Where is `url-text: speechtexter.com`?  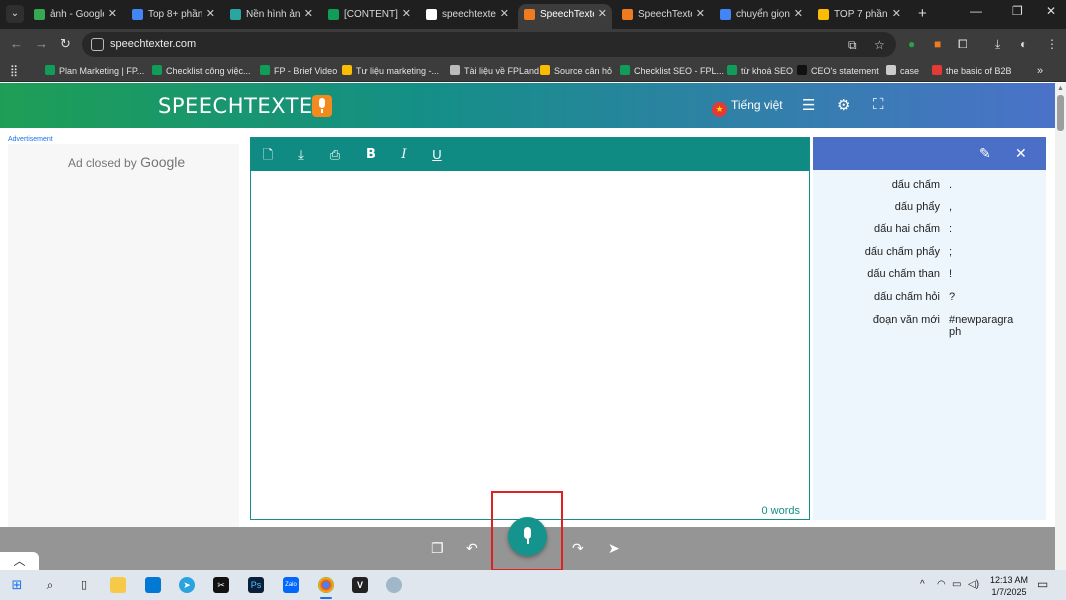 url-text: speechtexter.com is located at coordinates (153, 44).